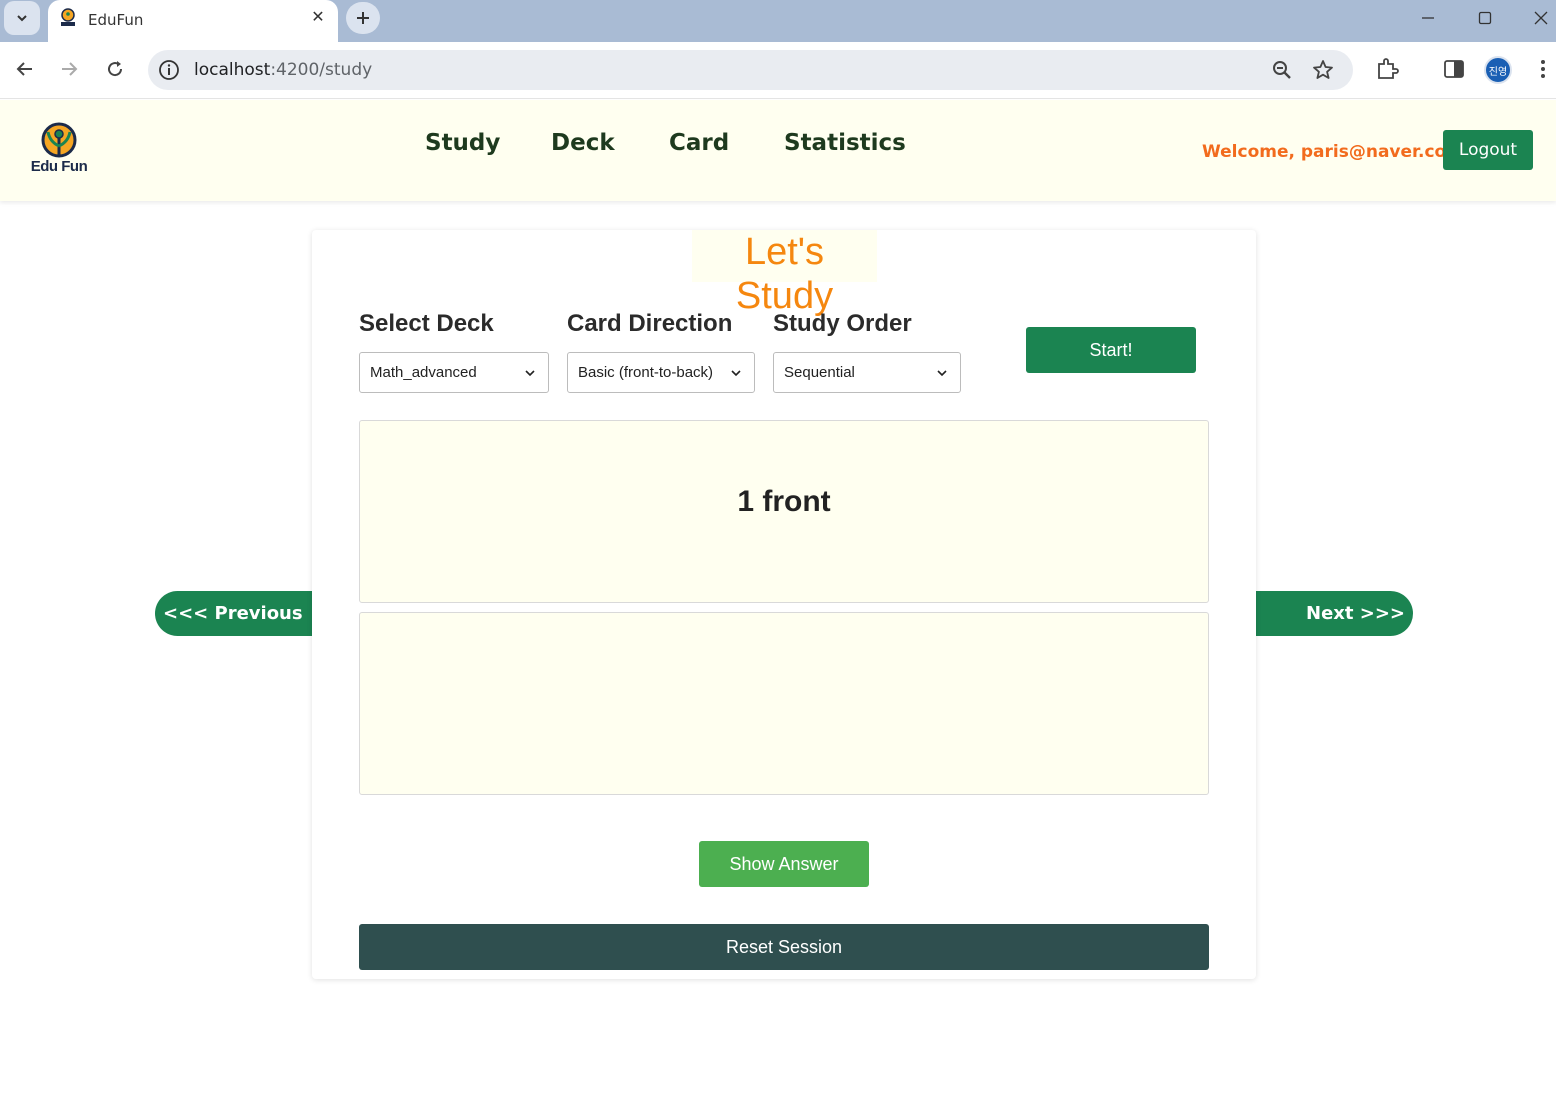  I want to click on forward-button, so click(69, 69).